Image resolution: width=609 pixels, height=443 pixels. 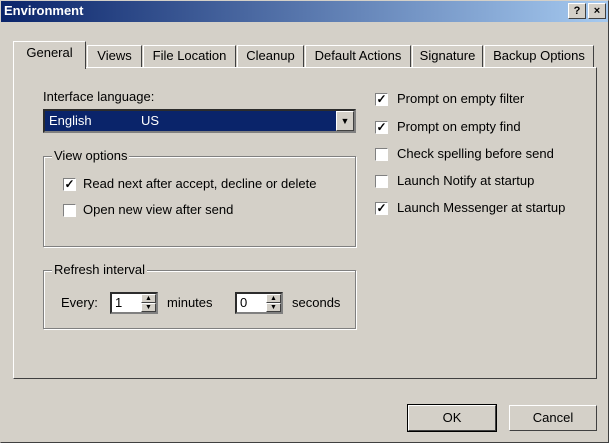 What do you see at coordinates (199, 121) in the screenshot?
I see `interface-language-select: English US ▼` at bounding box center [199, 121].